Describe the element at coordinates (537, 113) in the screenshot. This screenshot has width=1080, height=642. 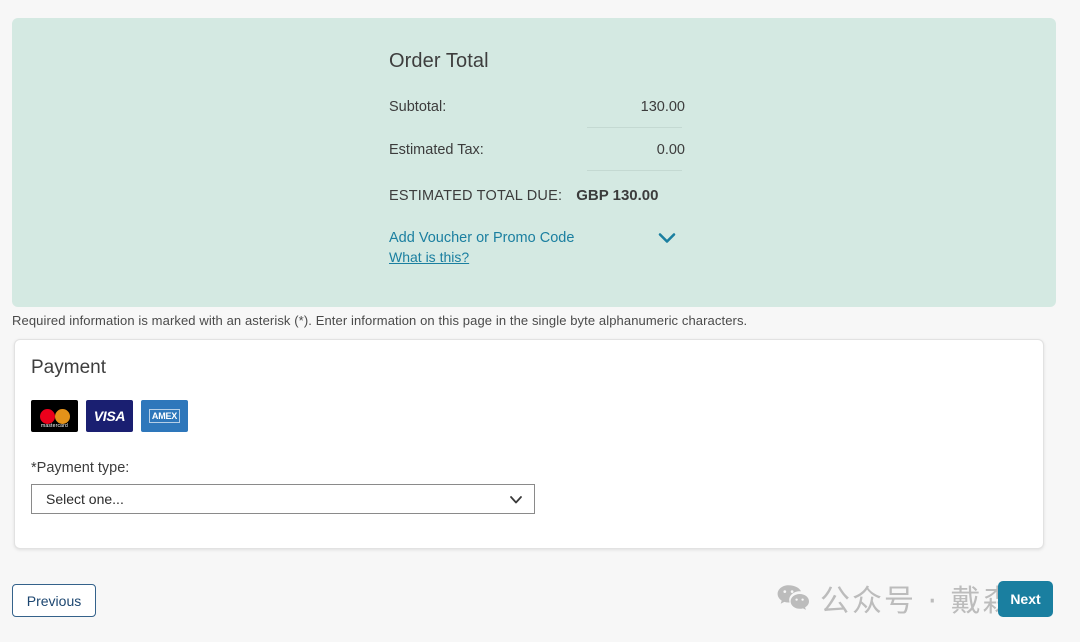
I see `subtotal-row: Subtotal: 130.00` at that location.